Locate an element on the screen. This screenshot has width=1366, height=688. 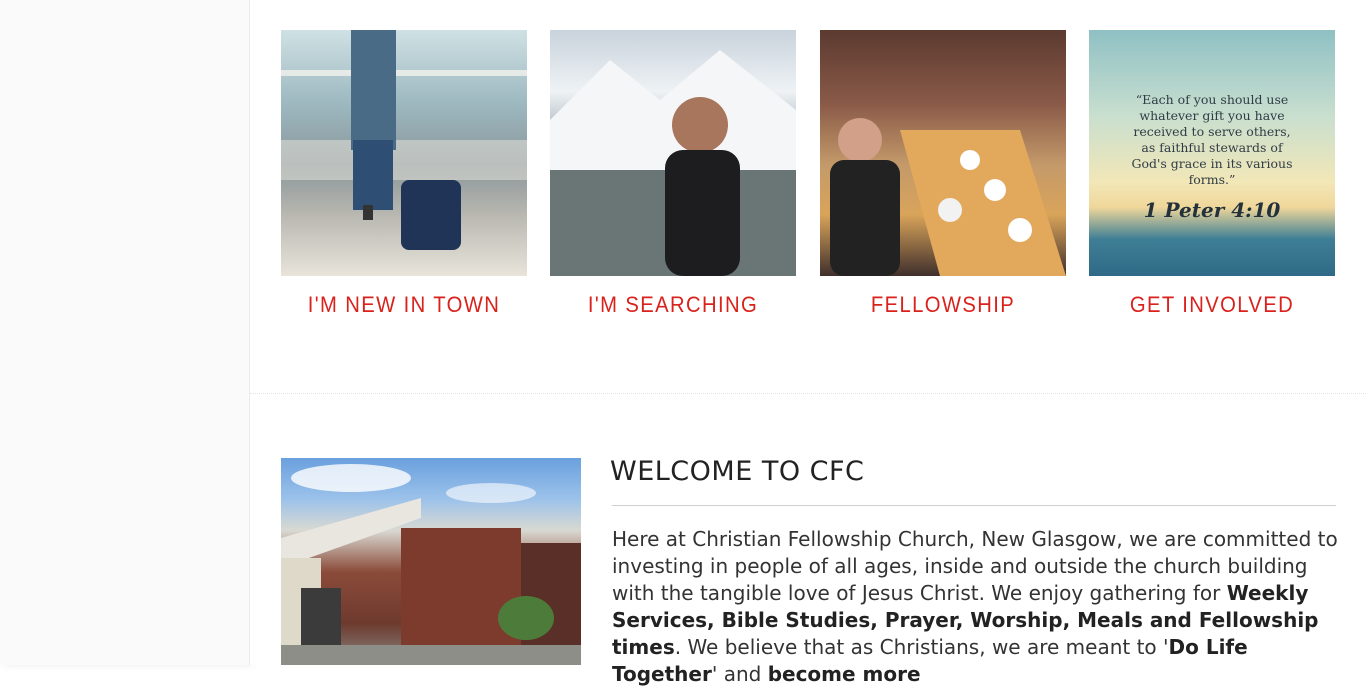
traveler-image is located at coordinates (404, 153).